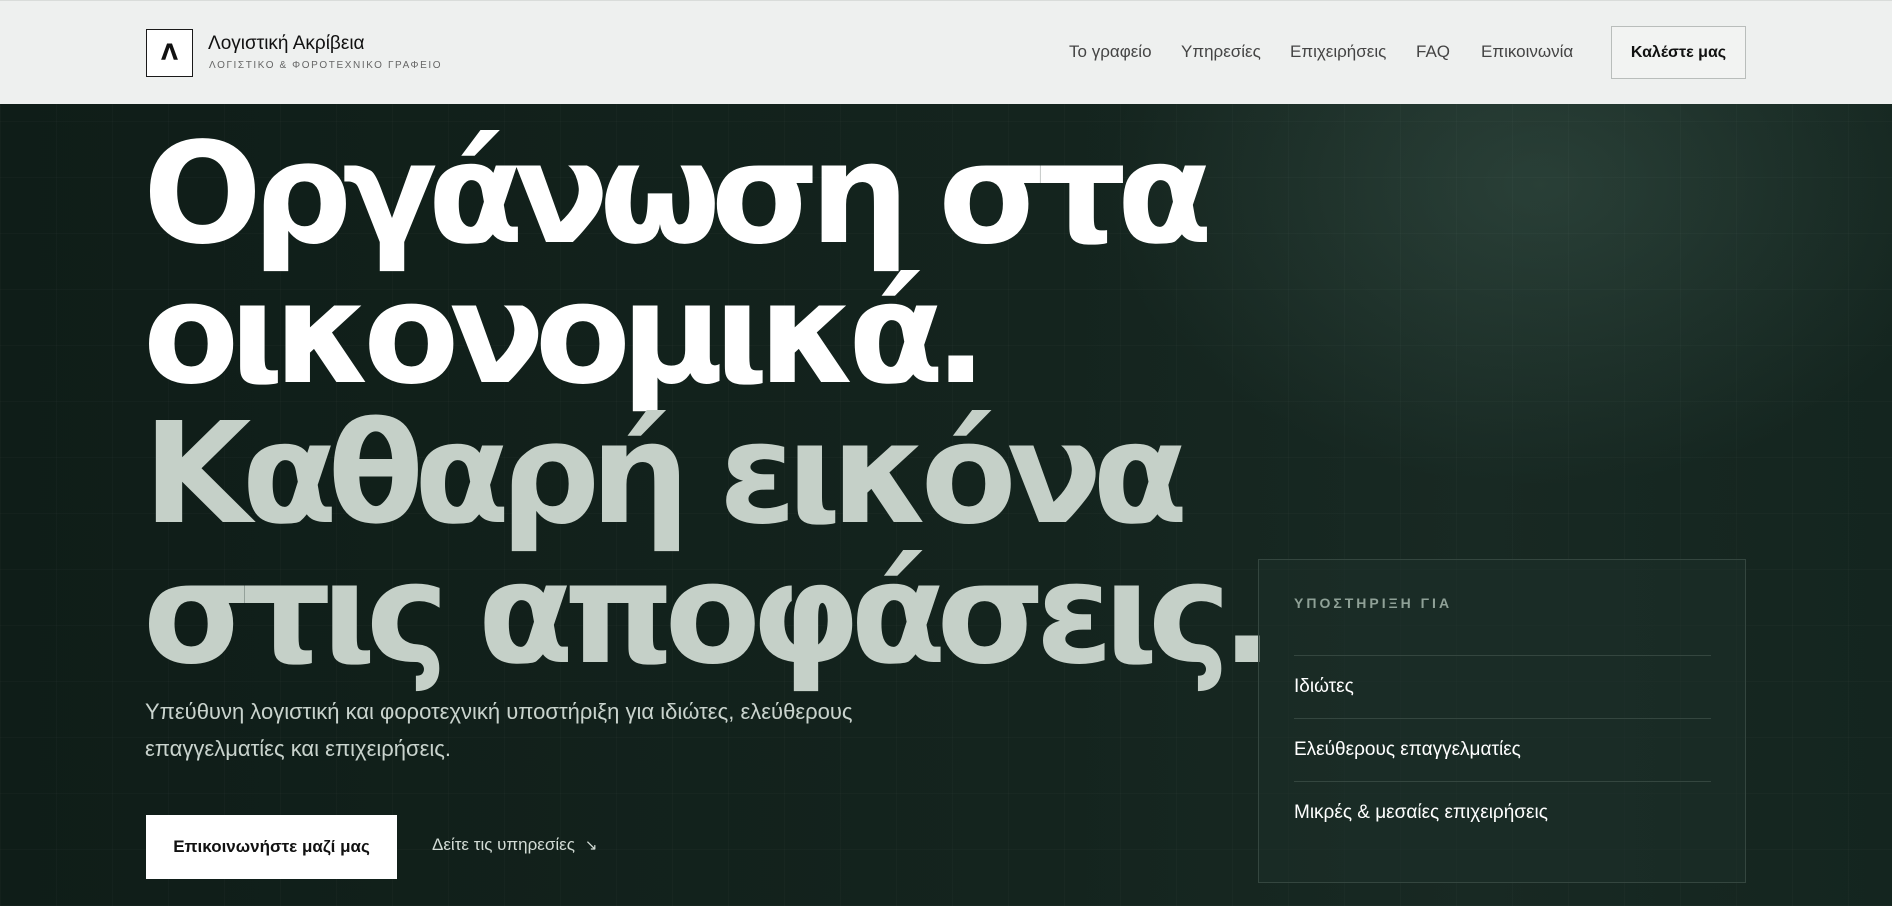  What do you see at coordinates (1678, 52) in the screenshot?
I see `call-us-button: Καλέστε μας` at bounding box center [1678, 52].